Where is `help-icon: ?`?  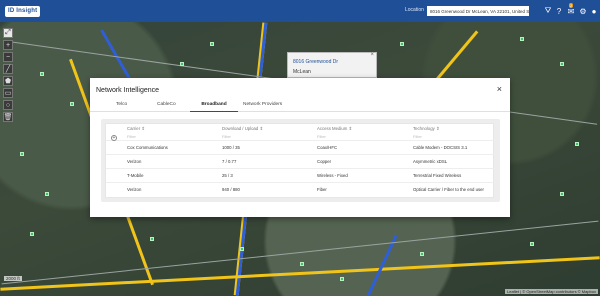
help-icon: ? is located at coordinates (559, 11).